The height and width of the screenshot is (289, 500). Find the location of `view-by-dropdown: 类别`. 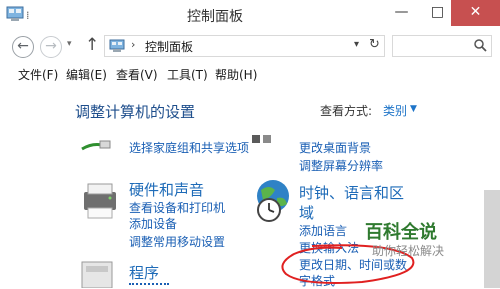

view-by-dropdown: 类别 is located at coordinates (395, 110).